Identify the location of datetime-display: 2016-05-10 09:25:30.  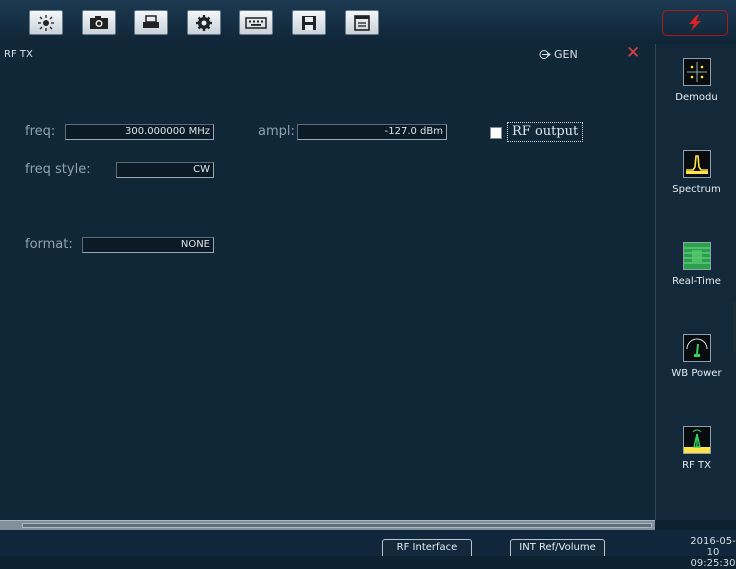
(713, 552).